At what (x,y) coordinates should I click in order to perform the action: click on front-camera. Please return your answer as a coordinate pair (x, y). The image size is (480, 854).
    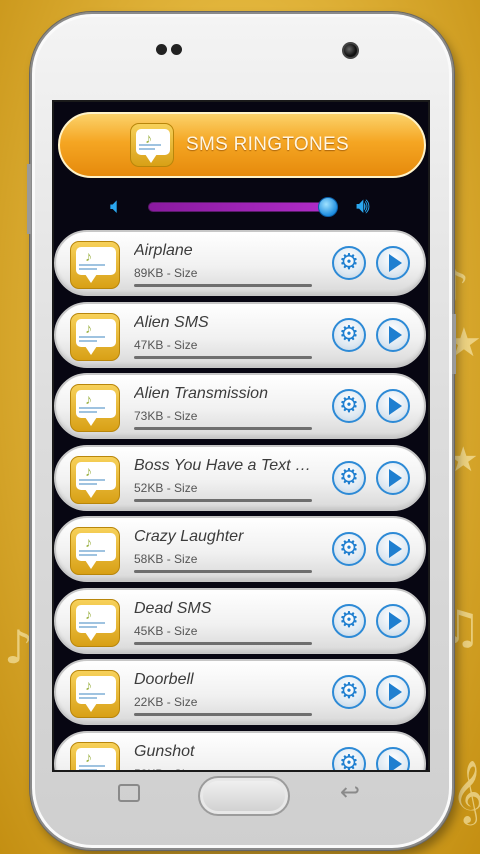
    Looking at the image, I should click on (350, 50).